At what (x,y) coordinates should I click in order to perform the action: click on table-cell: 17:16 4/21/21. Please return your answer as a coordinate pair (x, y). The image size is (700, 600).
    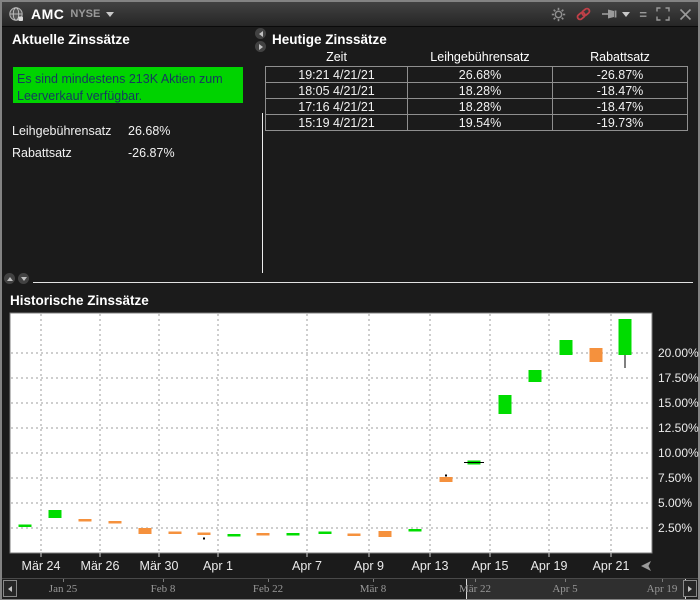
    Looking at the image, I should click on (336, 106).